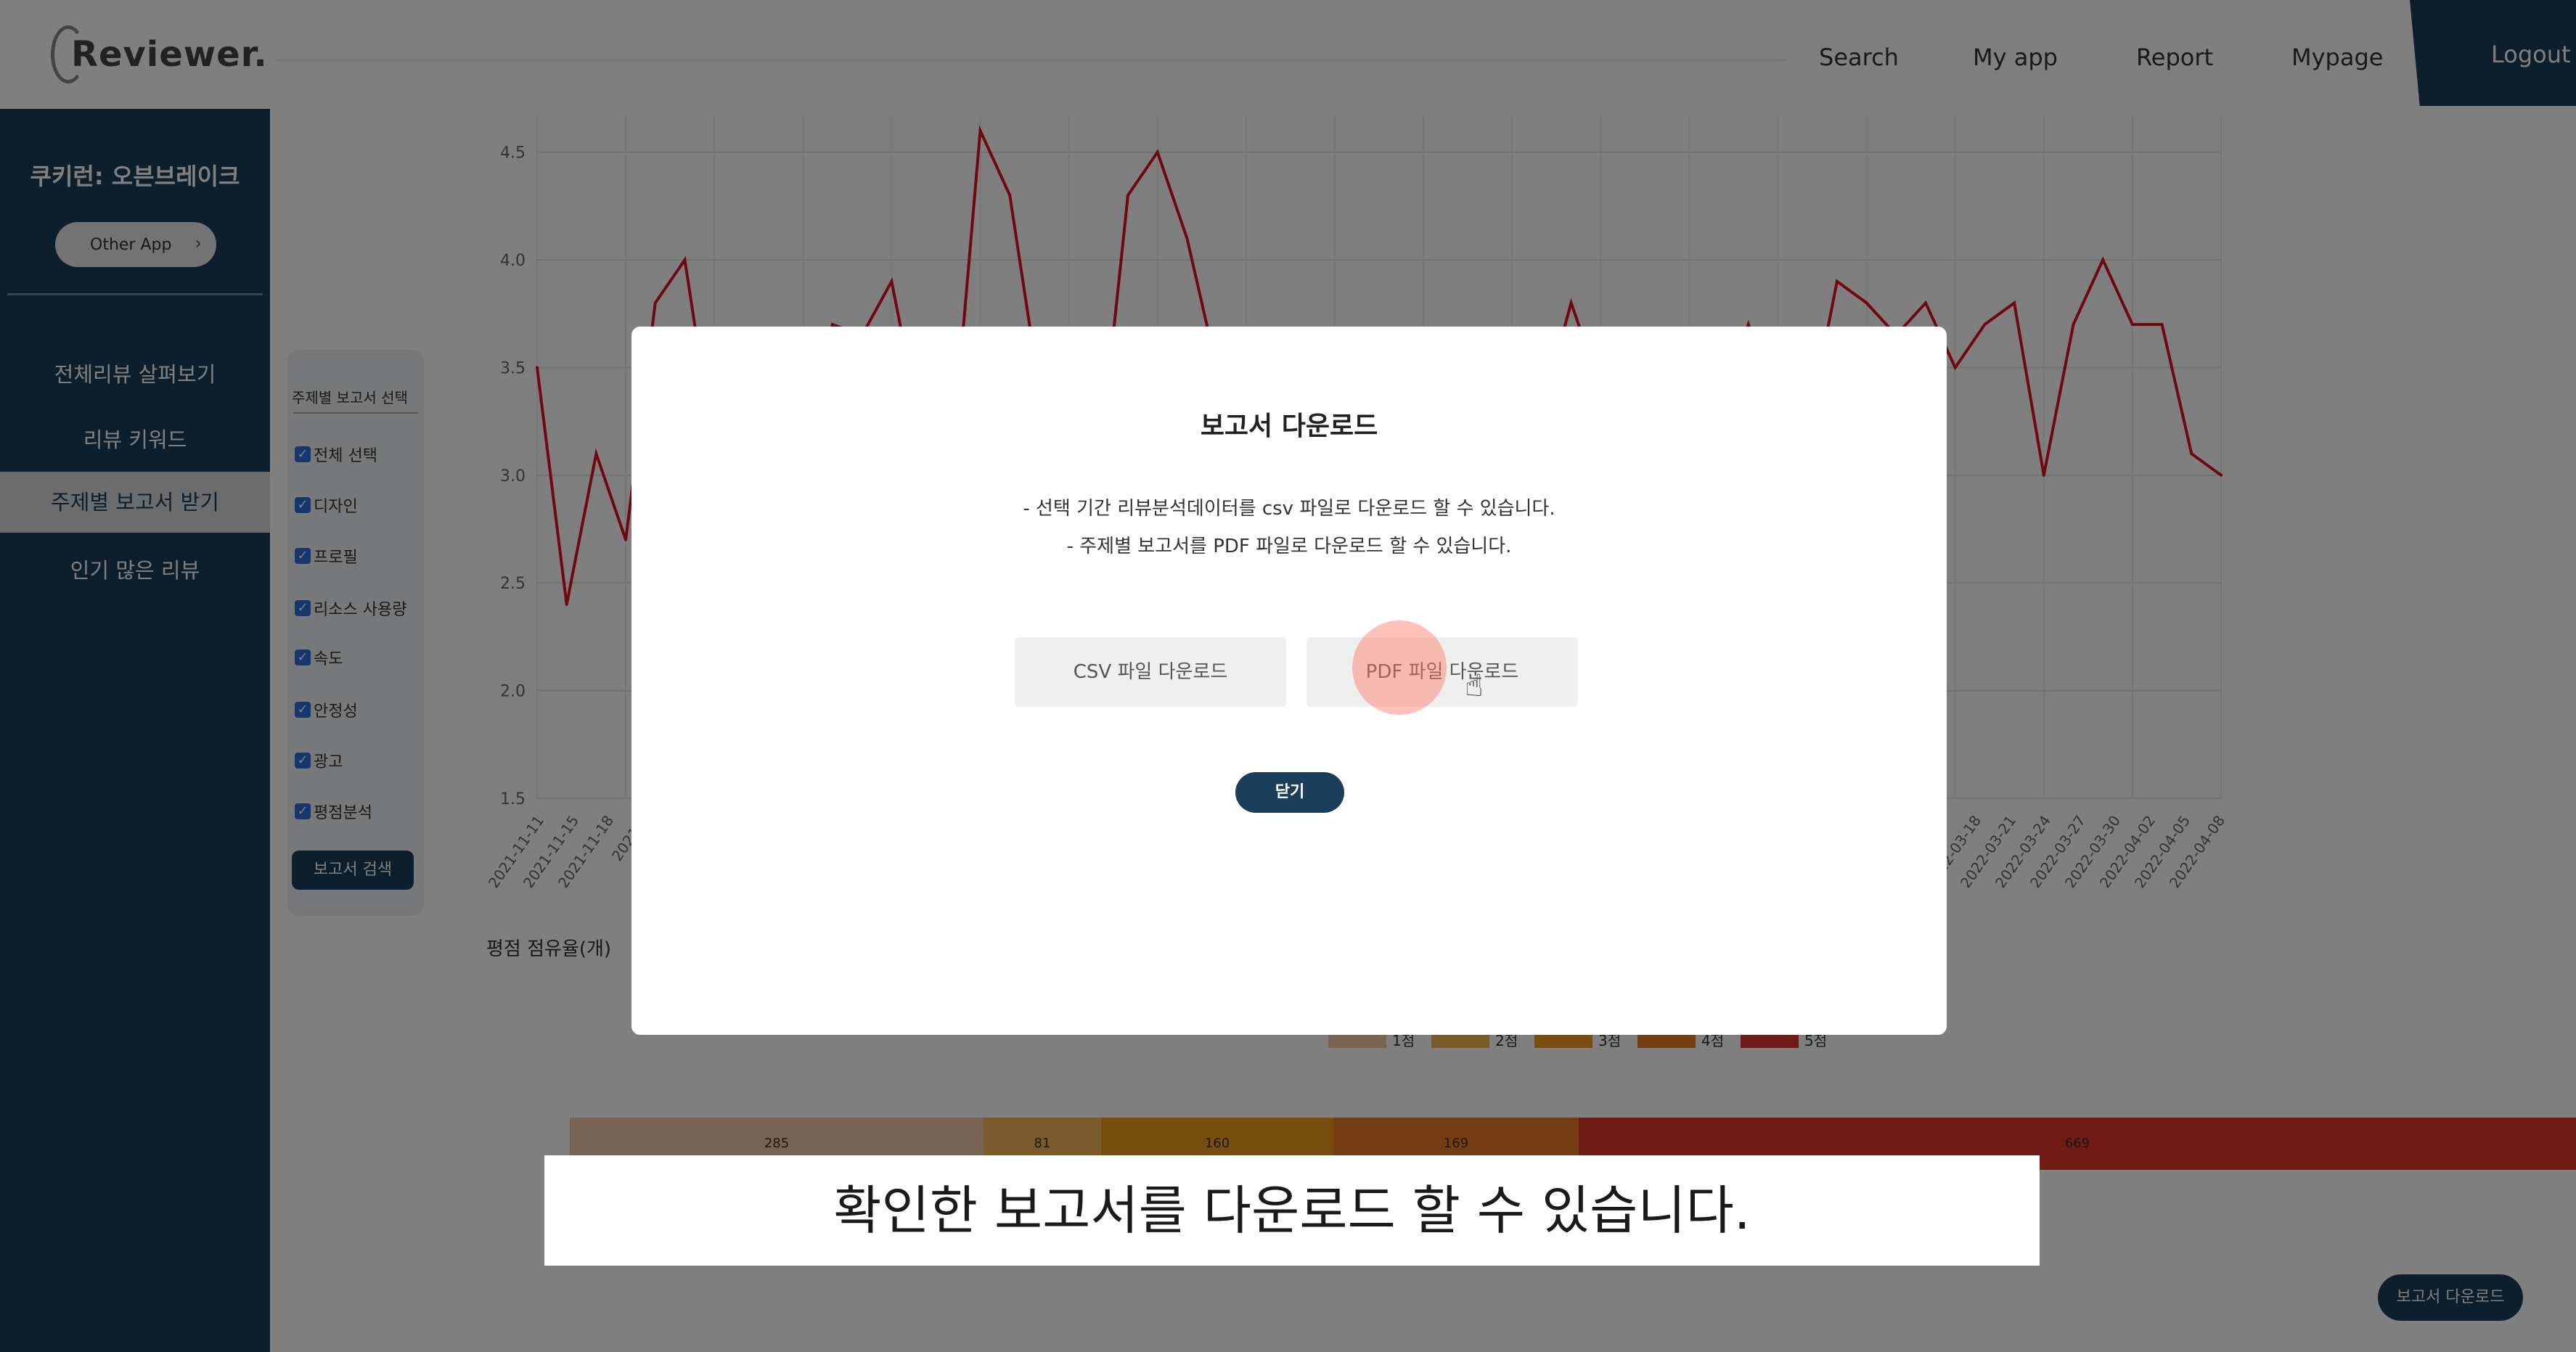 The image size is (2576, 1352). Describe the element at coordinates (1475, 685) in the screenshot. I see `hand-cursor-icon: ☝` at that location.